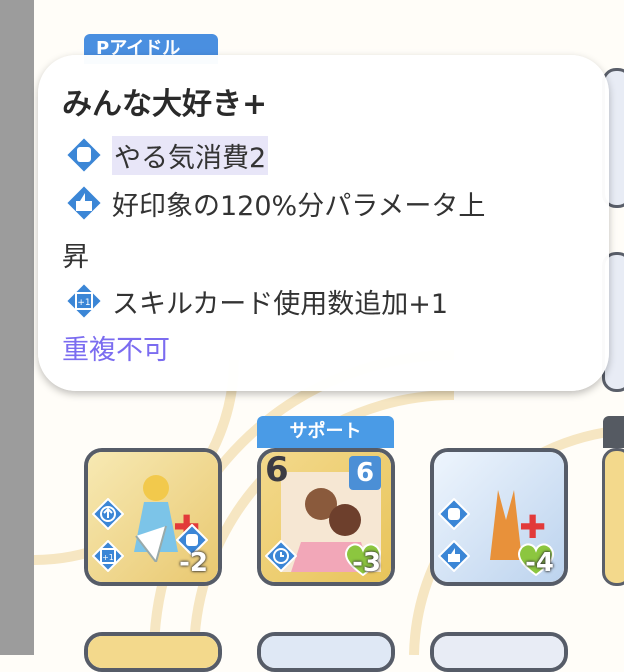 The height and width of the screenshot is (672, 624). Describe the element at coordinates (613, 517) in the screenshot. I see `edge-card-bottom` at that location.